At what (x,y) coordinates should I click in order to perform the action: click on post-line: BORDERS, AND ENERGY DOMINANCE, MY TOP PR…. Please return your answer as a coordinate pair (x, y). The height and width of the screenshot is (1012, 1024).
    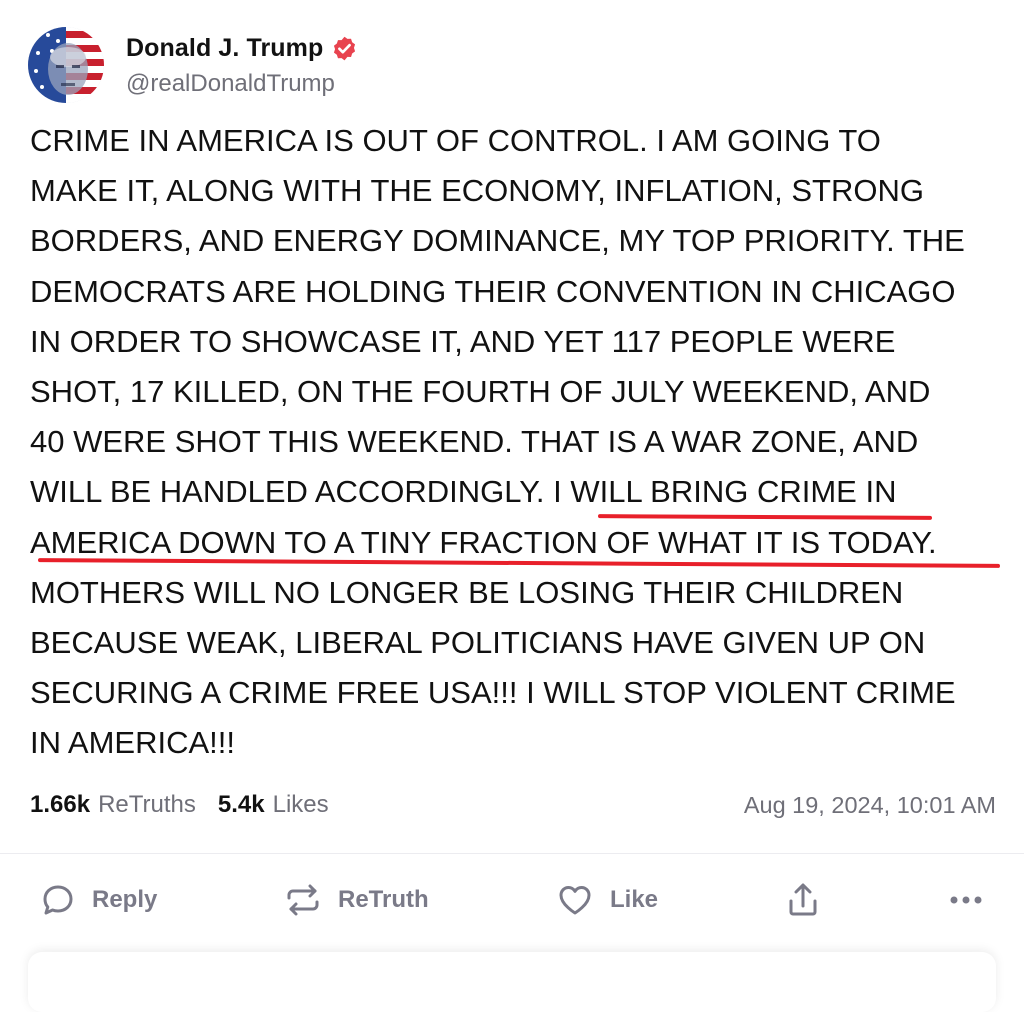
    Looking at the image, I should click on (497, 241).